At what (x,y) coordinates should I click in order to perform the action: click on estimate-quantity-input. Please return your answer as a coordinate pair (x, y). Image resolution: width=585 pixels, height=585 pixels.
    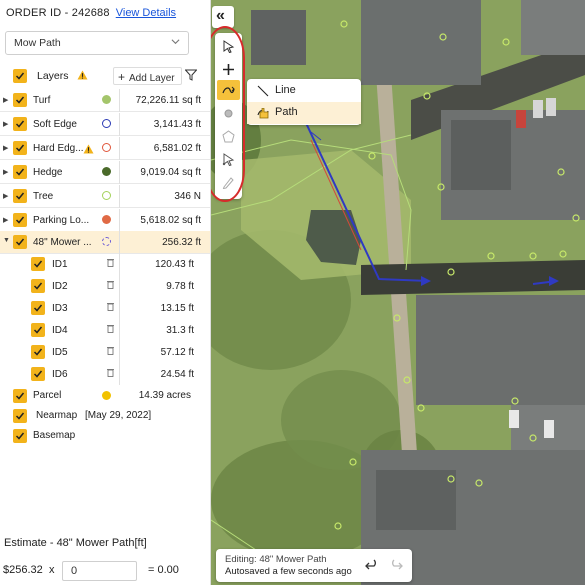
    Looking at the image, I should click on (99, 571).